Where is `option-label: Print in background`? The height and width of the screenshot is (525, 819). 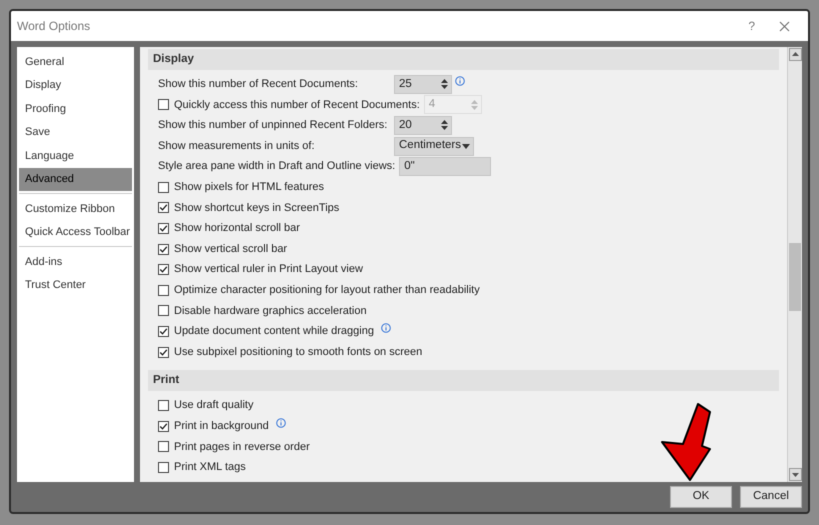 option-label: Print in background is located at coordinates (222, 426).